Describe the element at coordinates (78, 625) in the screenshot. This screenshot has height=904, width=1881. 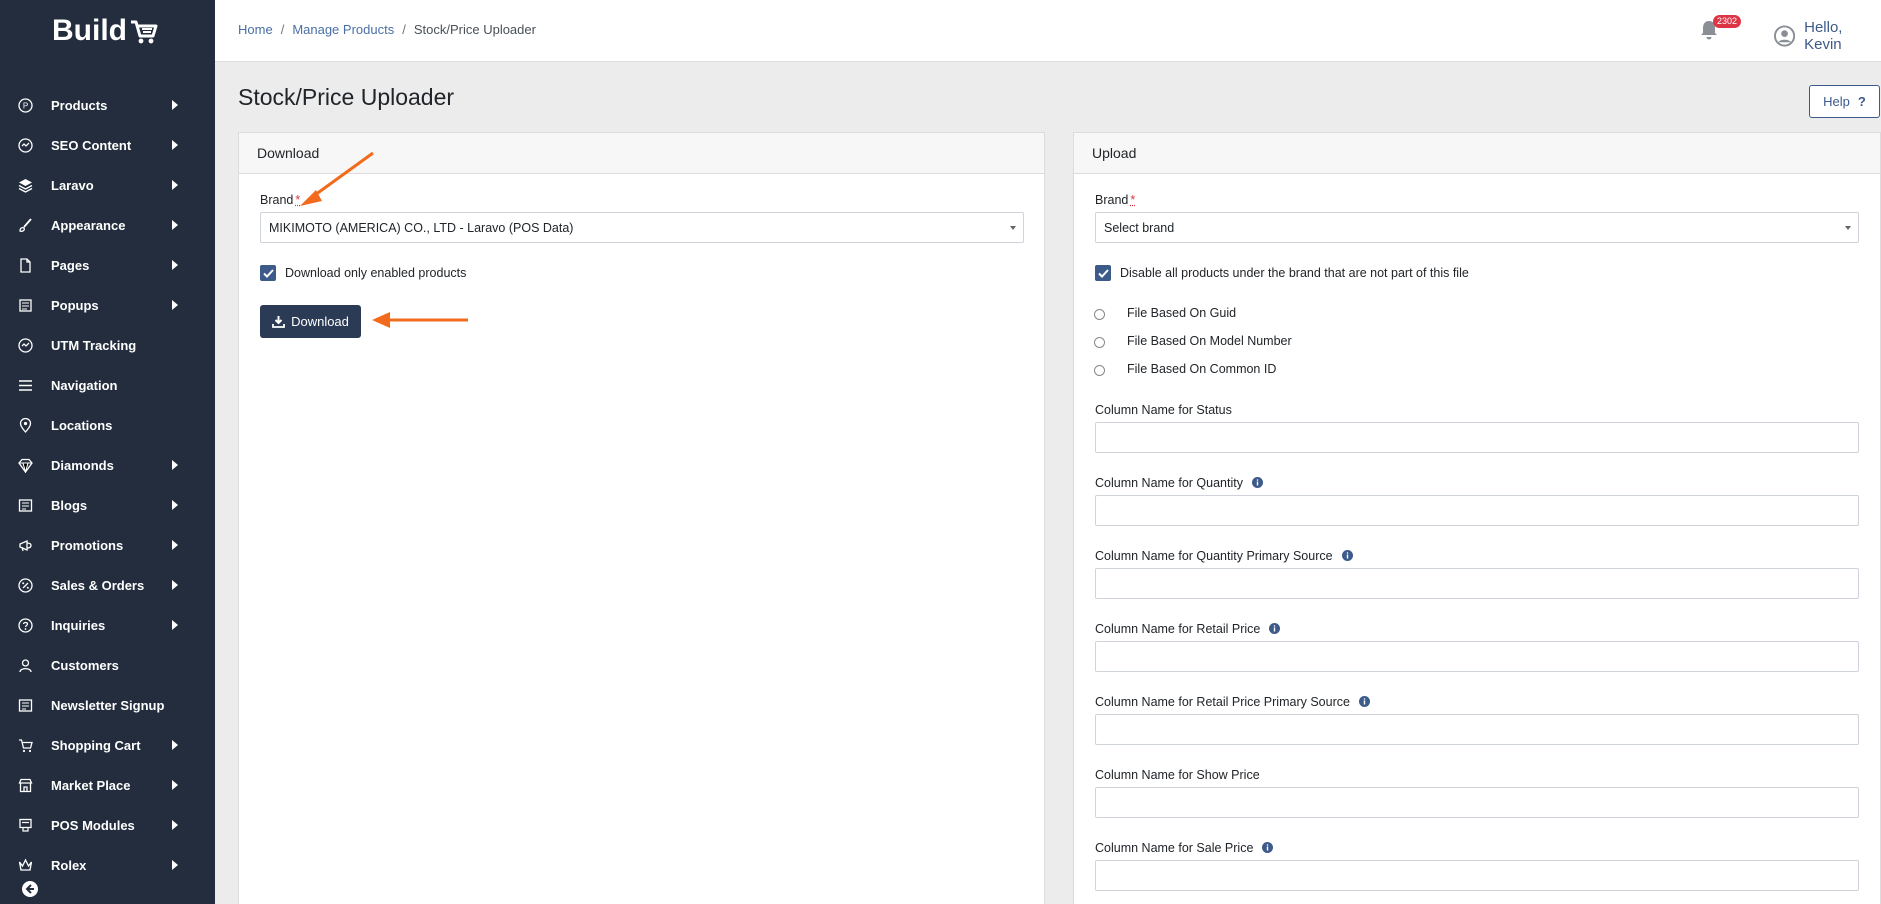
I see `sidebar-item-label: Inquiries` at that location.